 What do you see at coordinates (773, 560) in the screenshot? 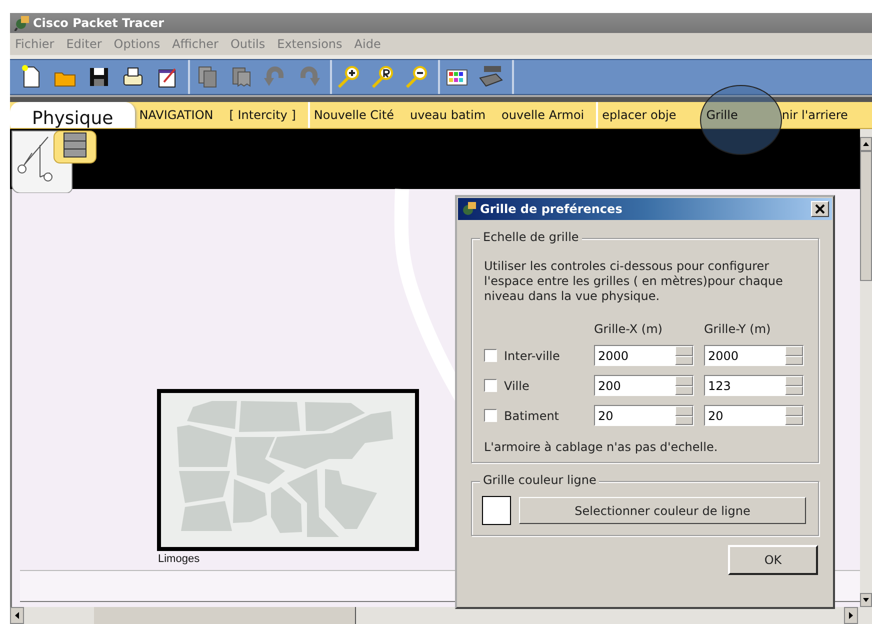
I see `ok-button: OK` at bounding box center [773, 560].